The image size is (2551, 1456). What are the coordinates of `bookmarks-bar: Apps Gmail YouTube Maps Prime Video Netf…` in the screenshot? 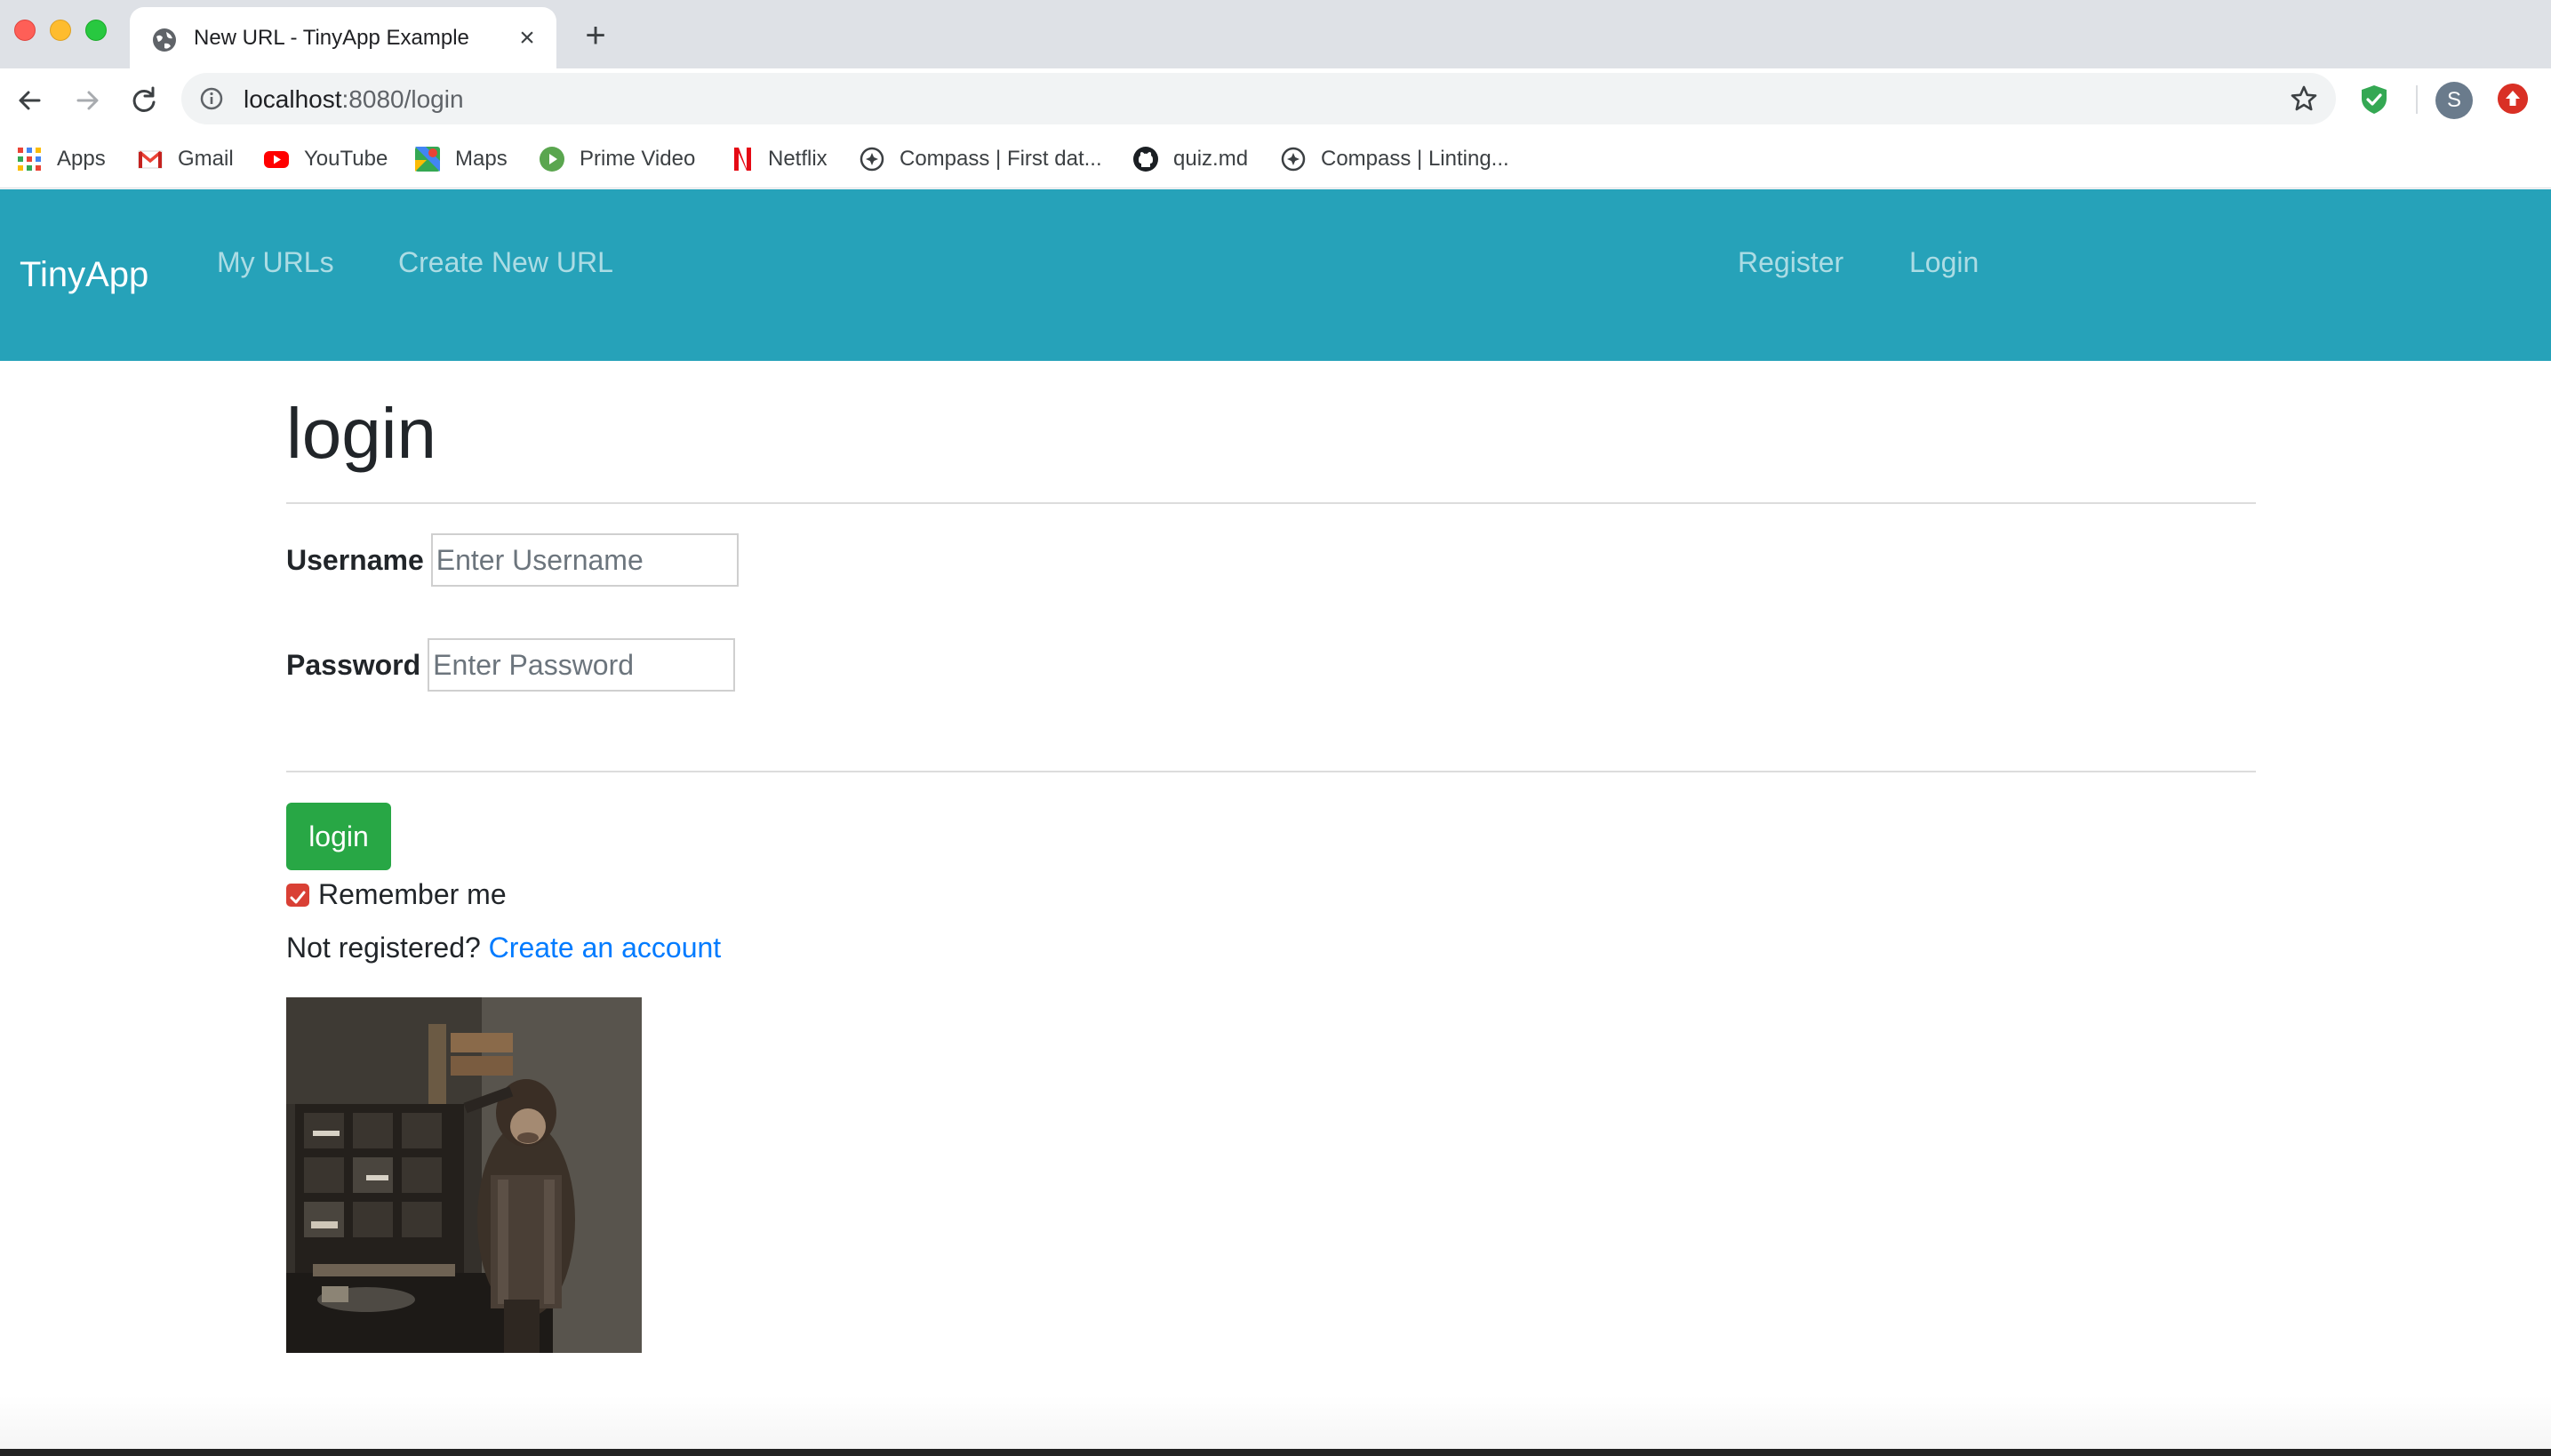 It's located at (1275, 159).